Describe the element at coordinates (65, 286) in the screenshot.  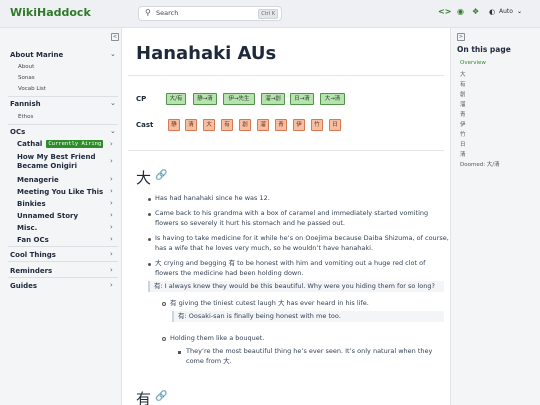
I see `sidebar-item-guides: Guides` at that location.